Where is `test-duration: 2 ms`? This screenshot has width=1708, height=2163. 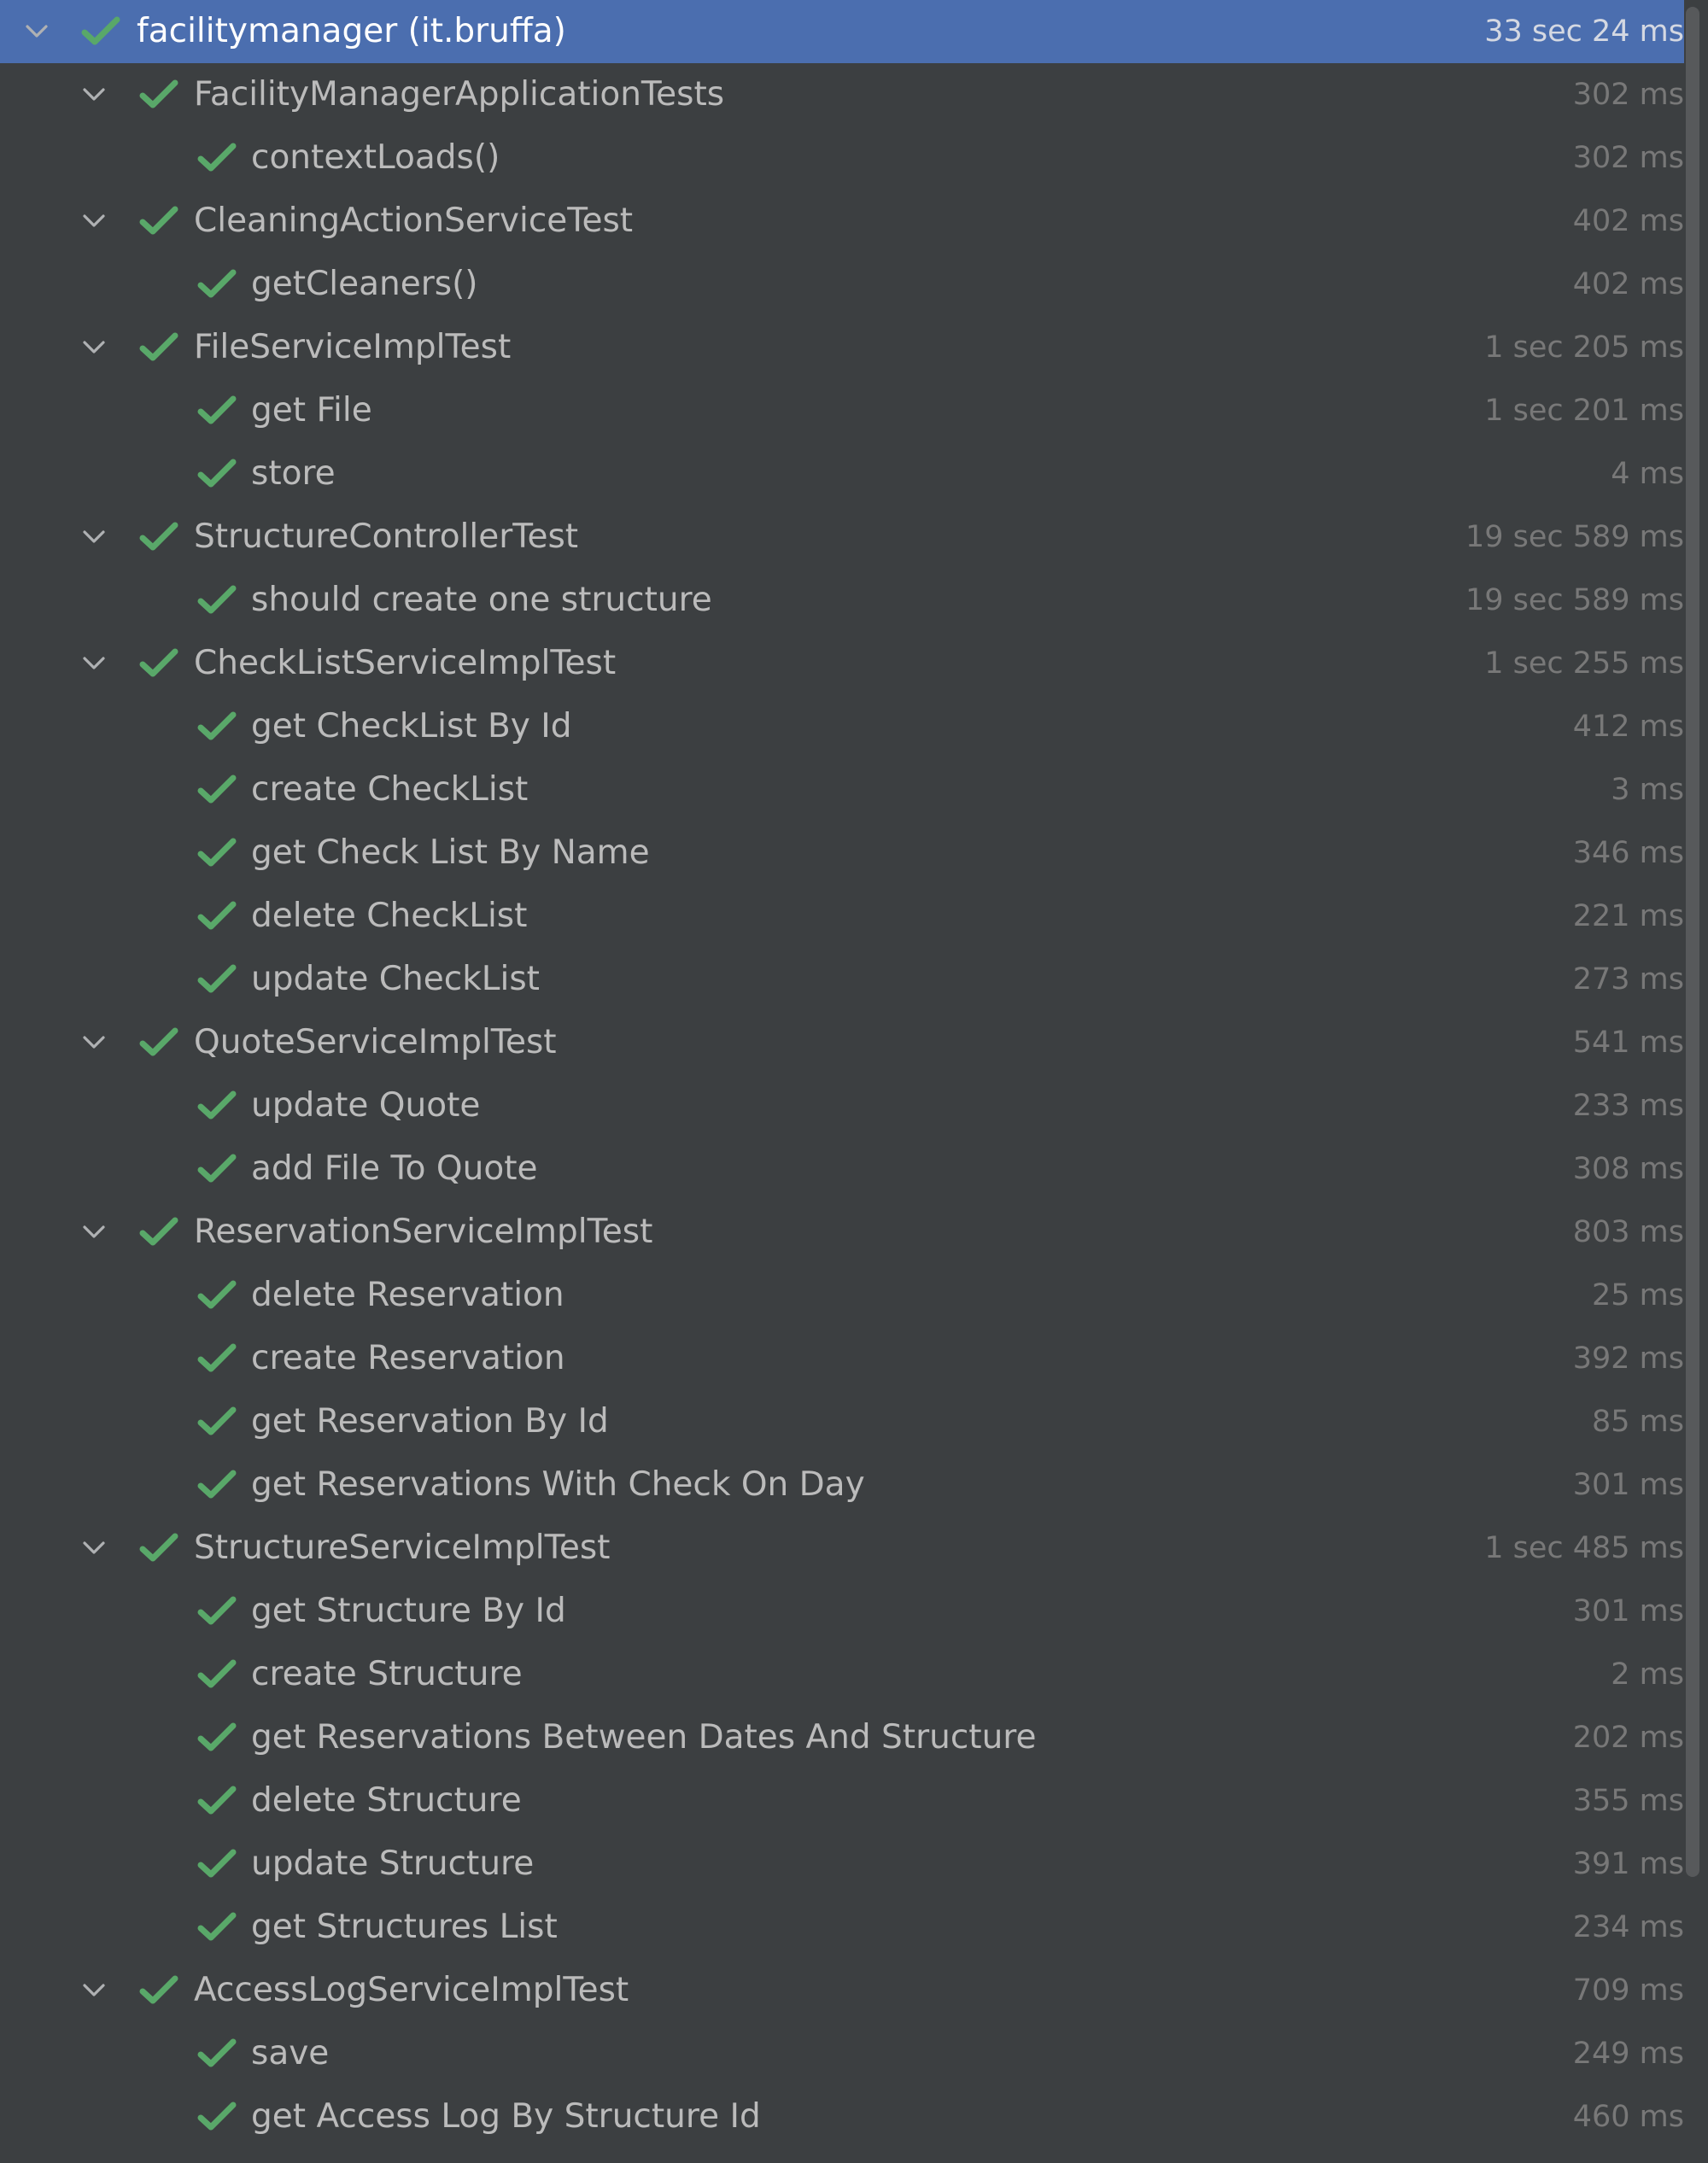
test-duration: 2 ms is located at coordinates (1647, 1674).